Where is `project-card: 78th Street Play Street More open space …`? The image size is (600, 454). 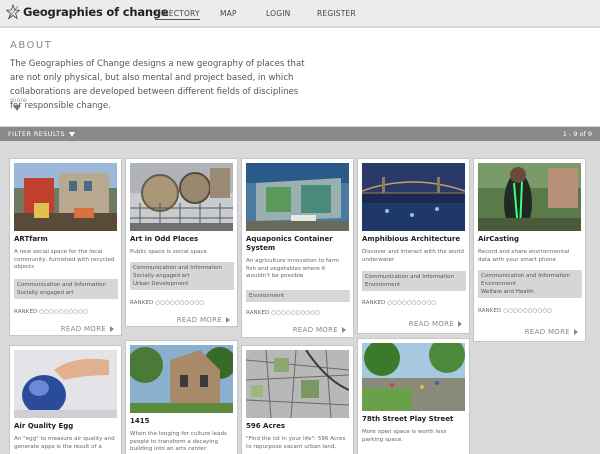
project-card: 78th Street Play Street More open space … is located at coordinates (413, 396).